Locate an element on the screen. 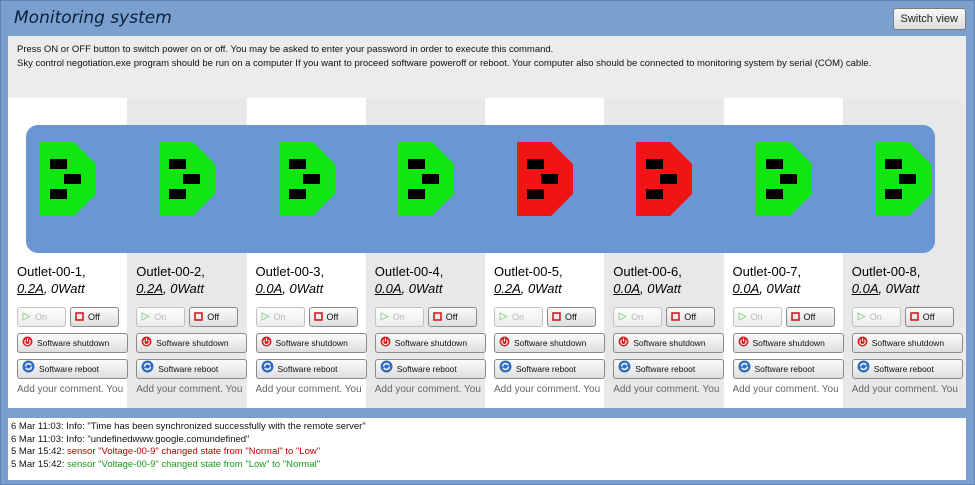 The height and width of the screenshot is (485, 975). outlet-label: Outlet-00-3, 0.0A, 0Watt is located at coordinates (311, 280).